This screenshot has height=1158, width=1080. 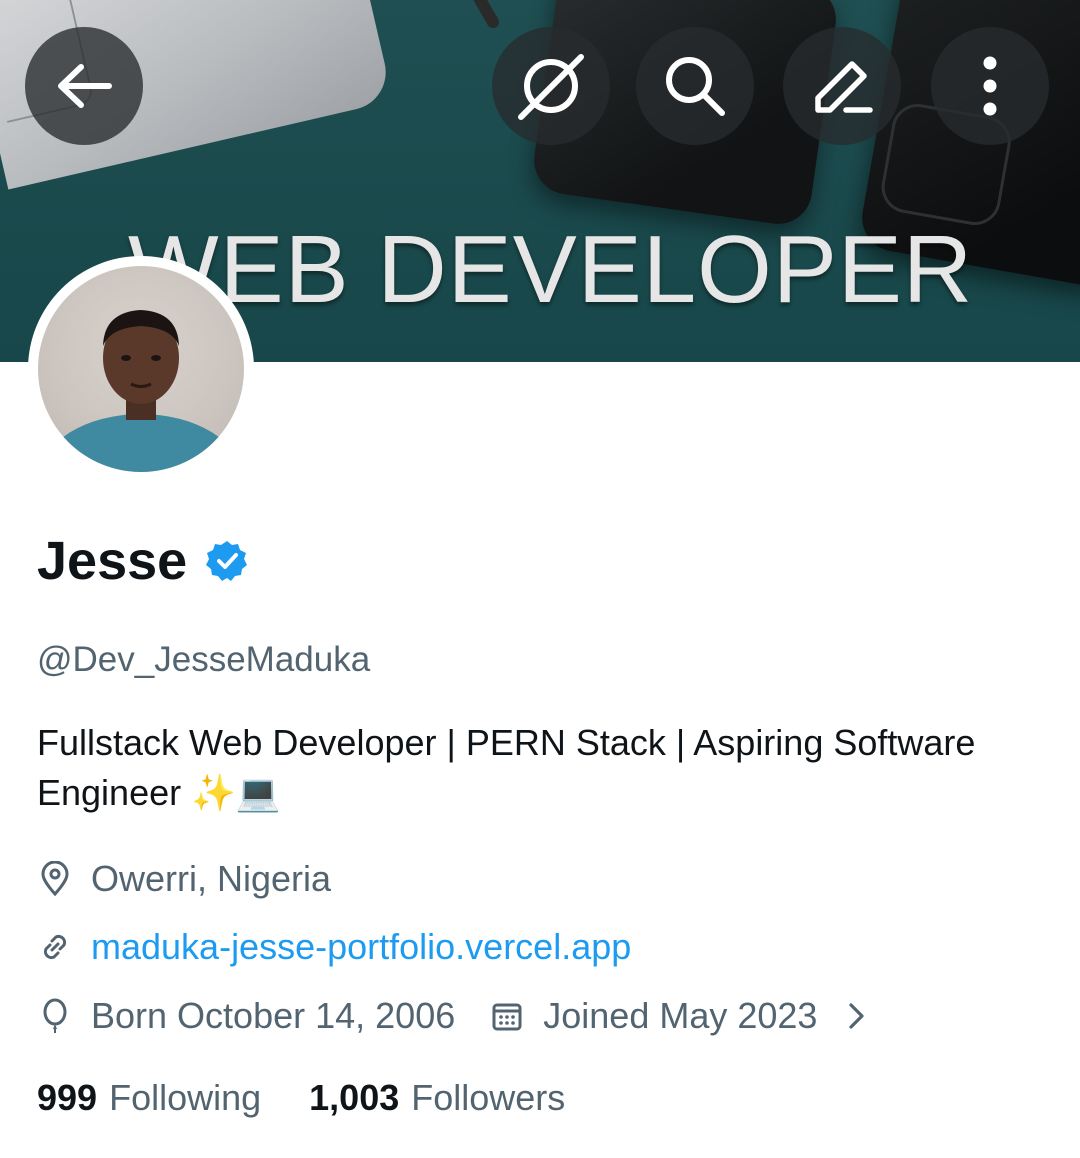 I want to click on profile-location: Owerri, Nigeria, so click(x=211, y=878).